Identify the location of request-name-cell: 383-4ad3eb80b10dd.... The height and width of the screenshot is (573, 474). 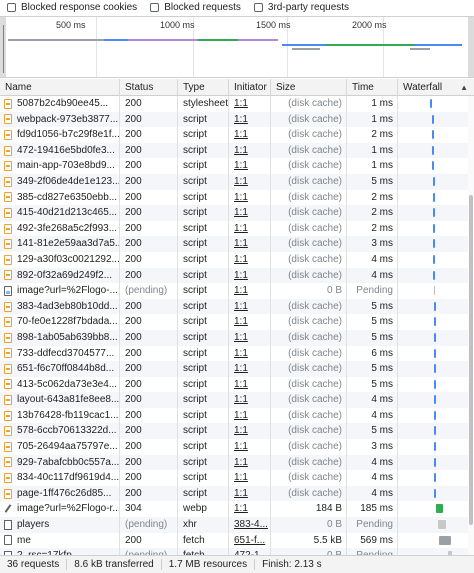
(60, 306).